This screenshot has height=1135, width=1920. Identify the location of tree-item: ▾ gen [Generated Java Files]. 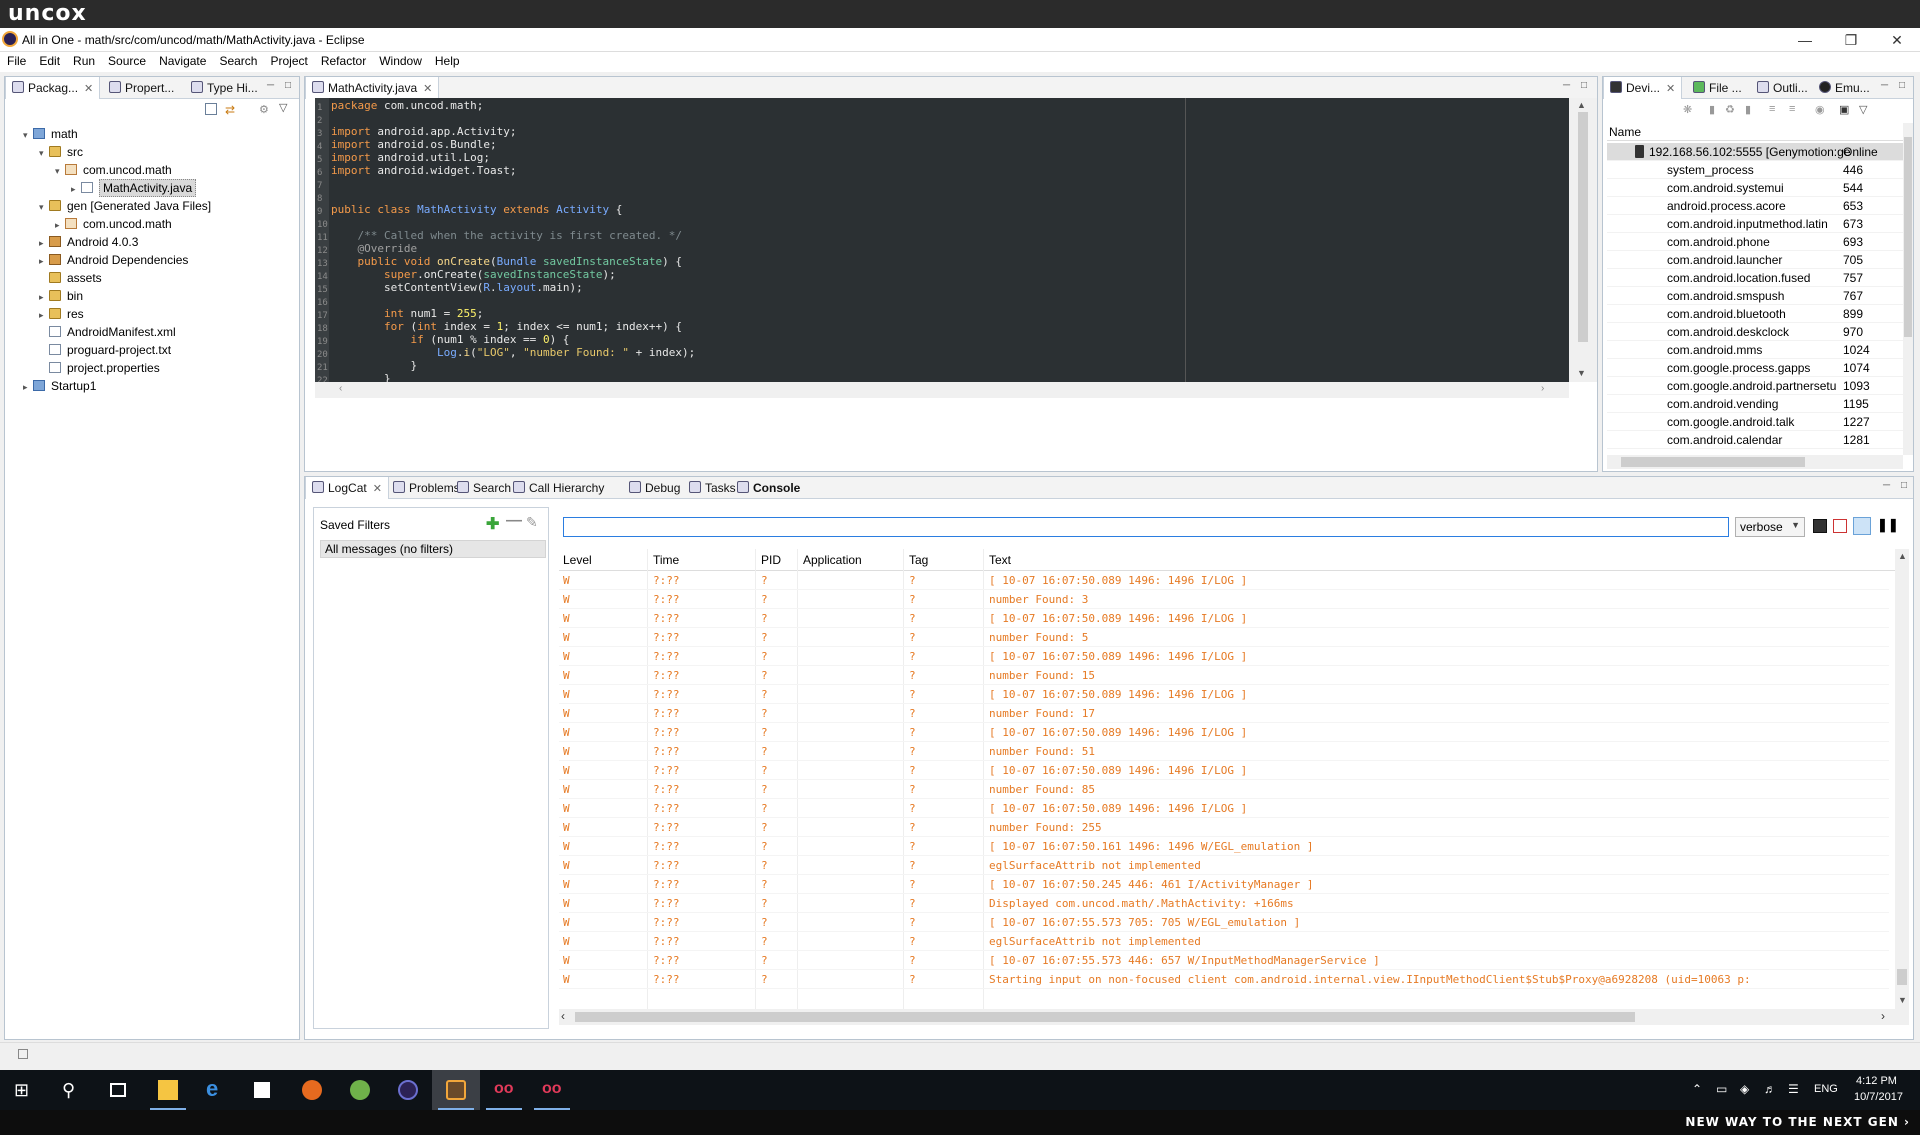
(125, 206).